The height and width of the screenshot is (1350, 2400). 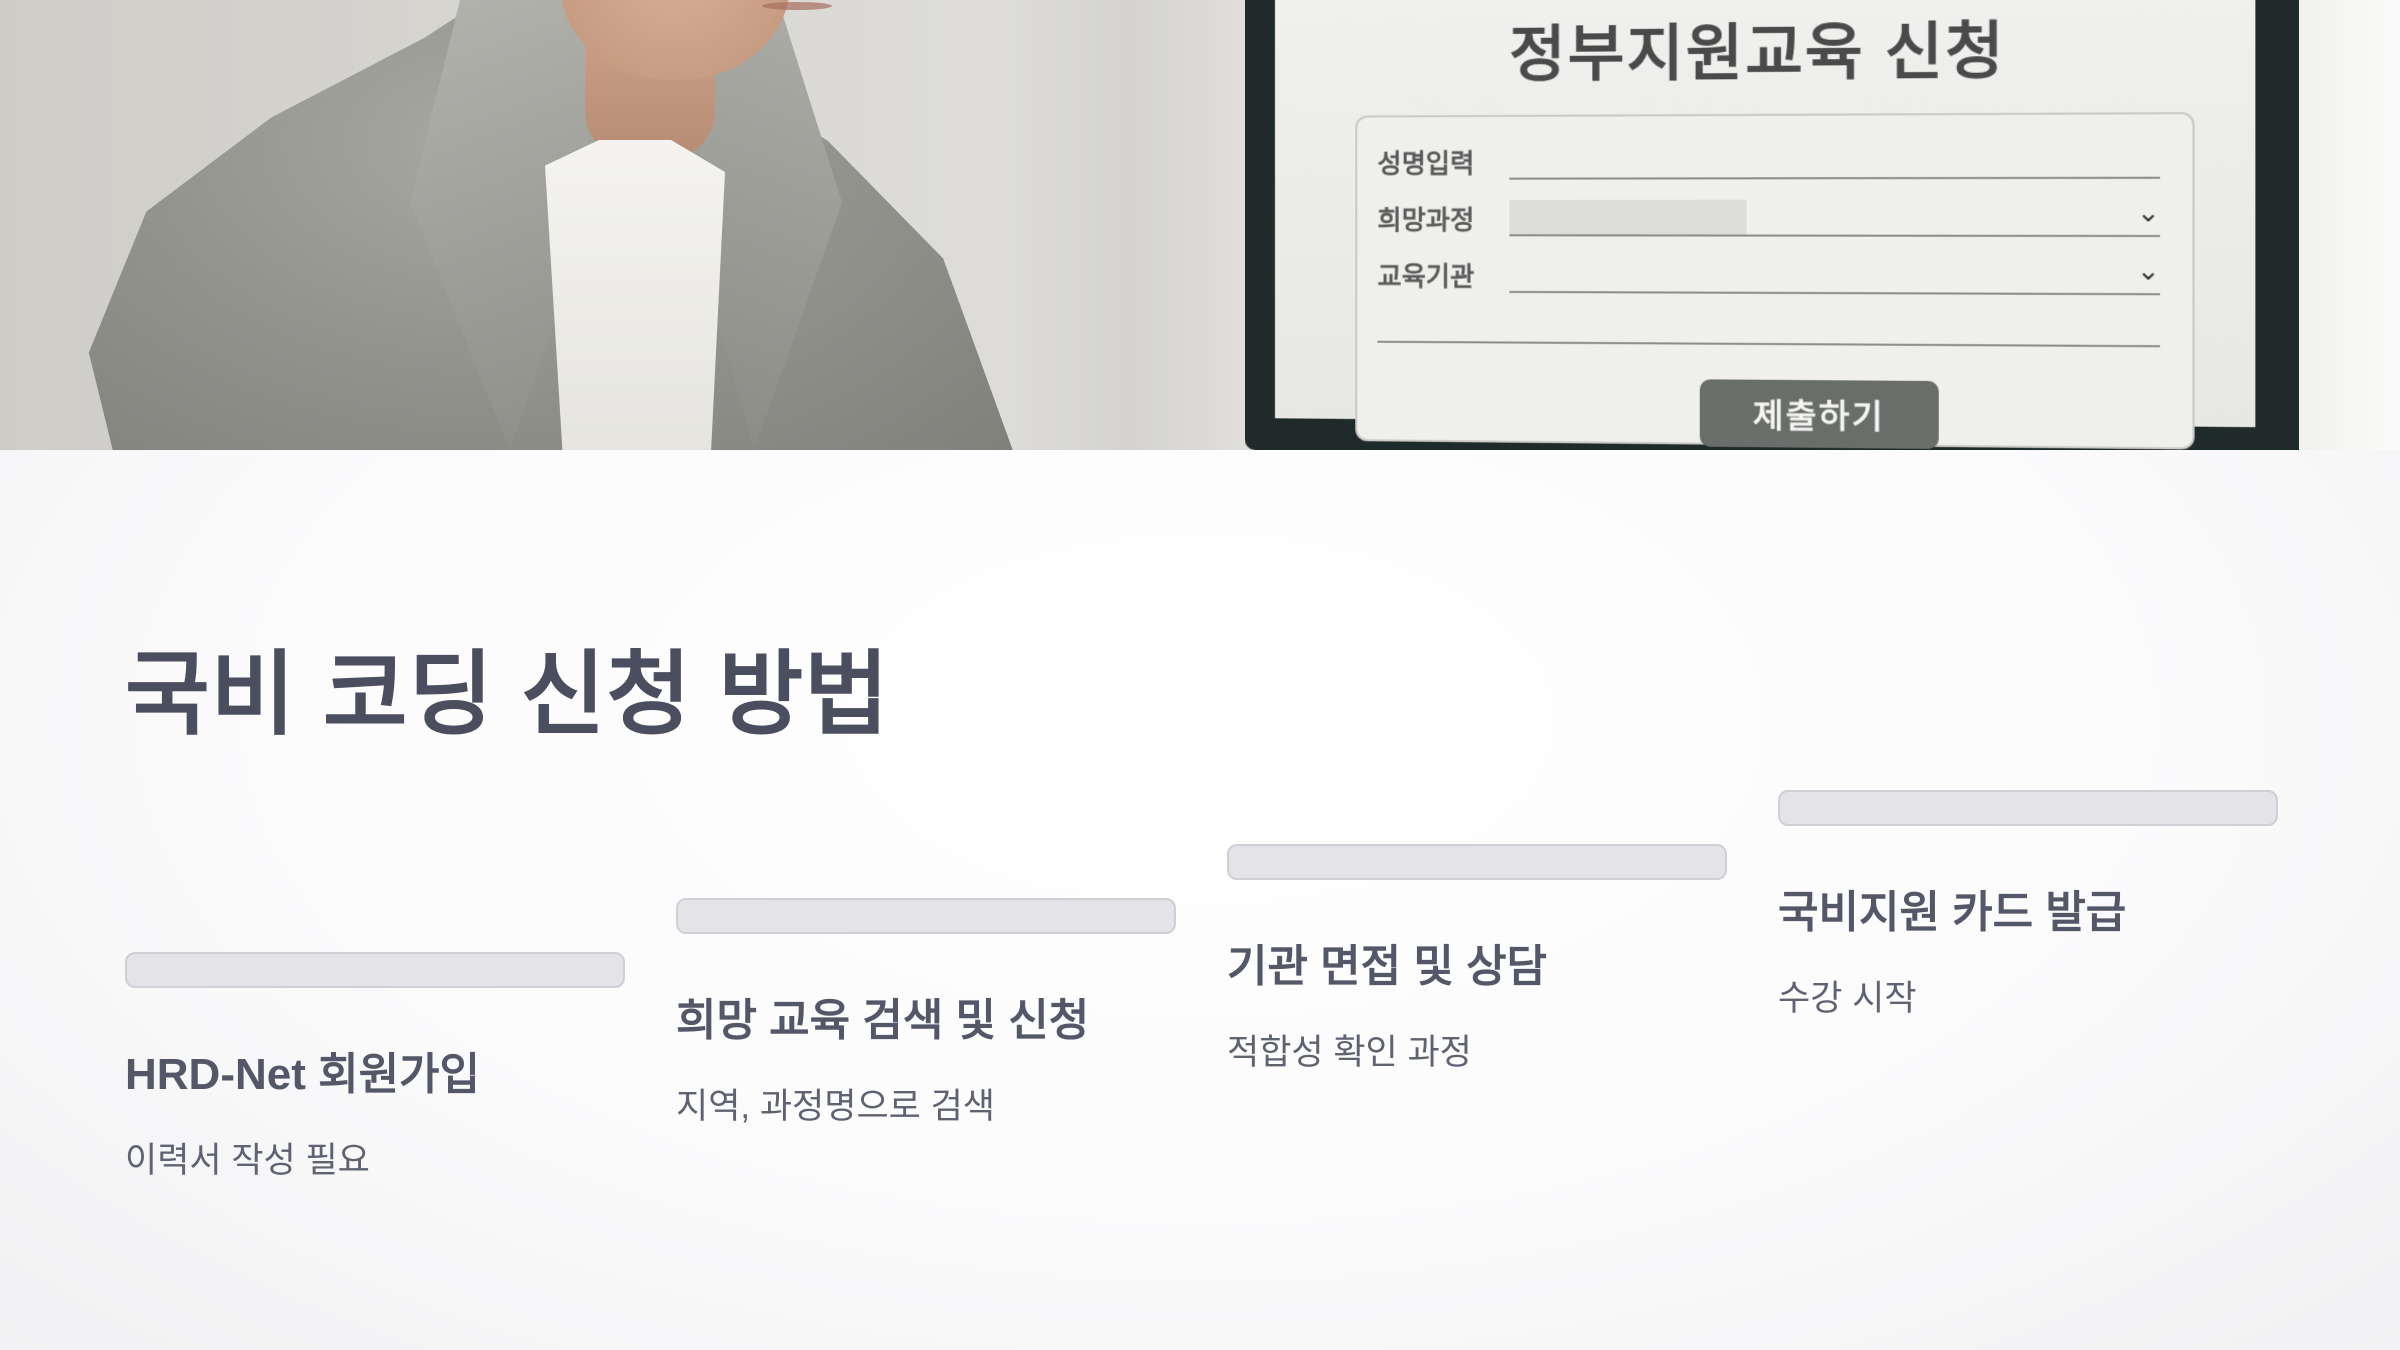 I want to click on form-row-institution: 교육기관 ⌄, so click(x=1769, y=274).